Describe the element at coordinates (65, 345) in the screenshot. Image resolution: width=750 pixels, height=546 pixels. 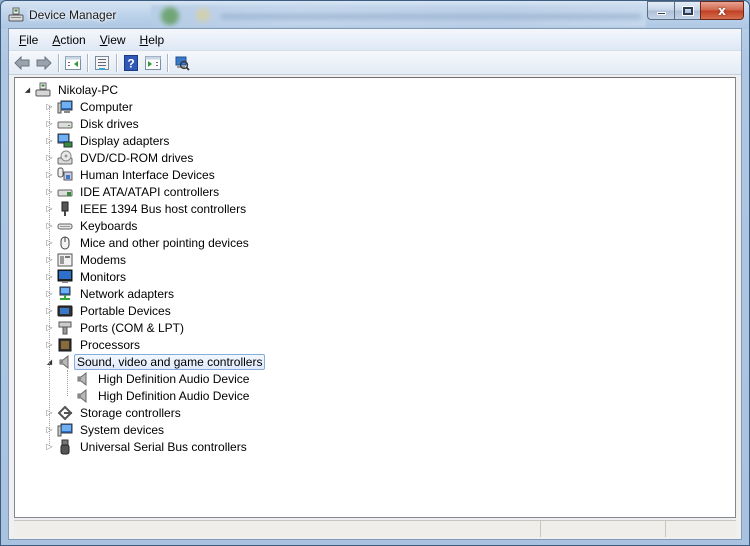
I see `processor-icon` at that location.